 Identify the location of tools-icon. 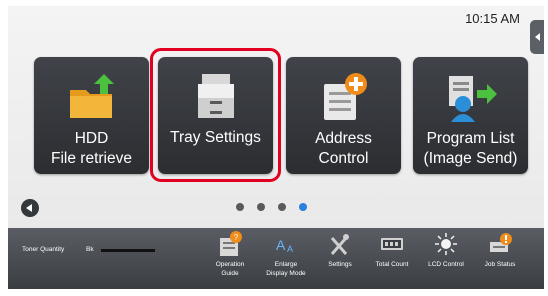
(339, 244).